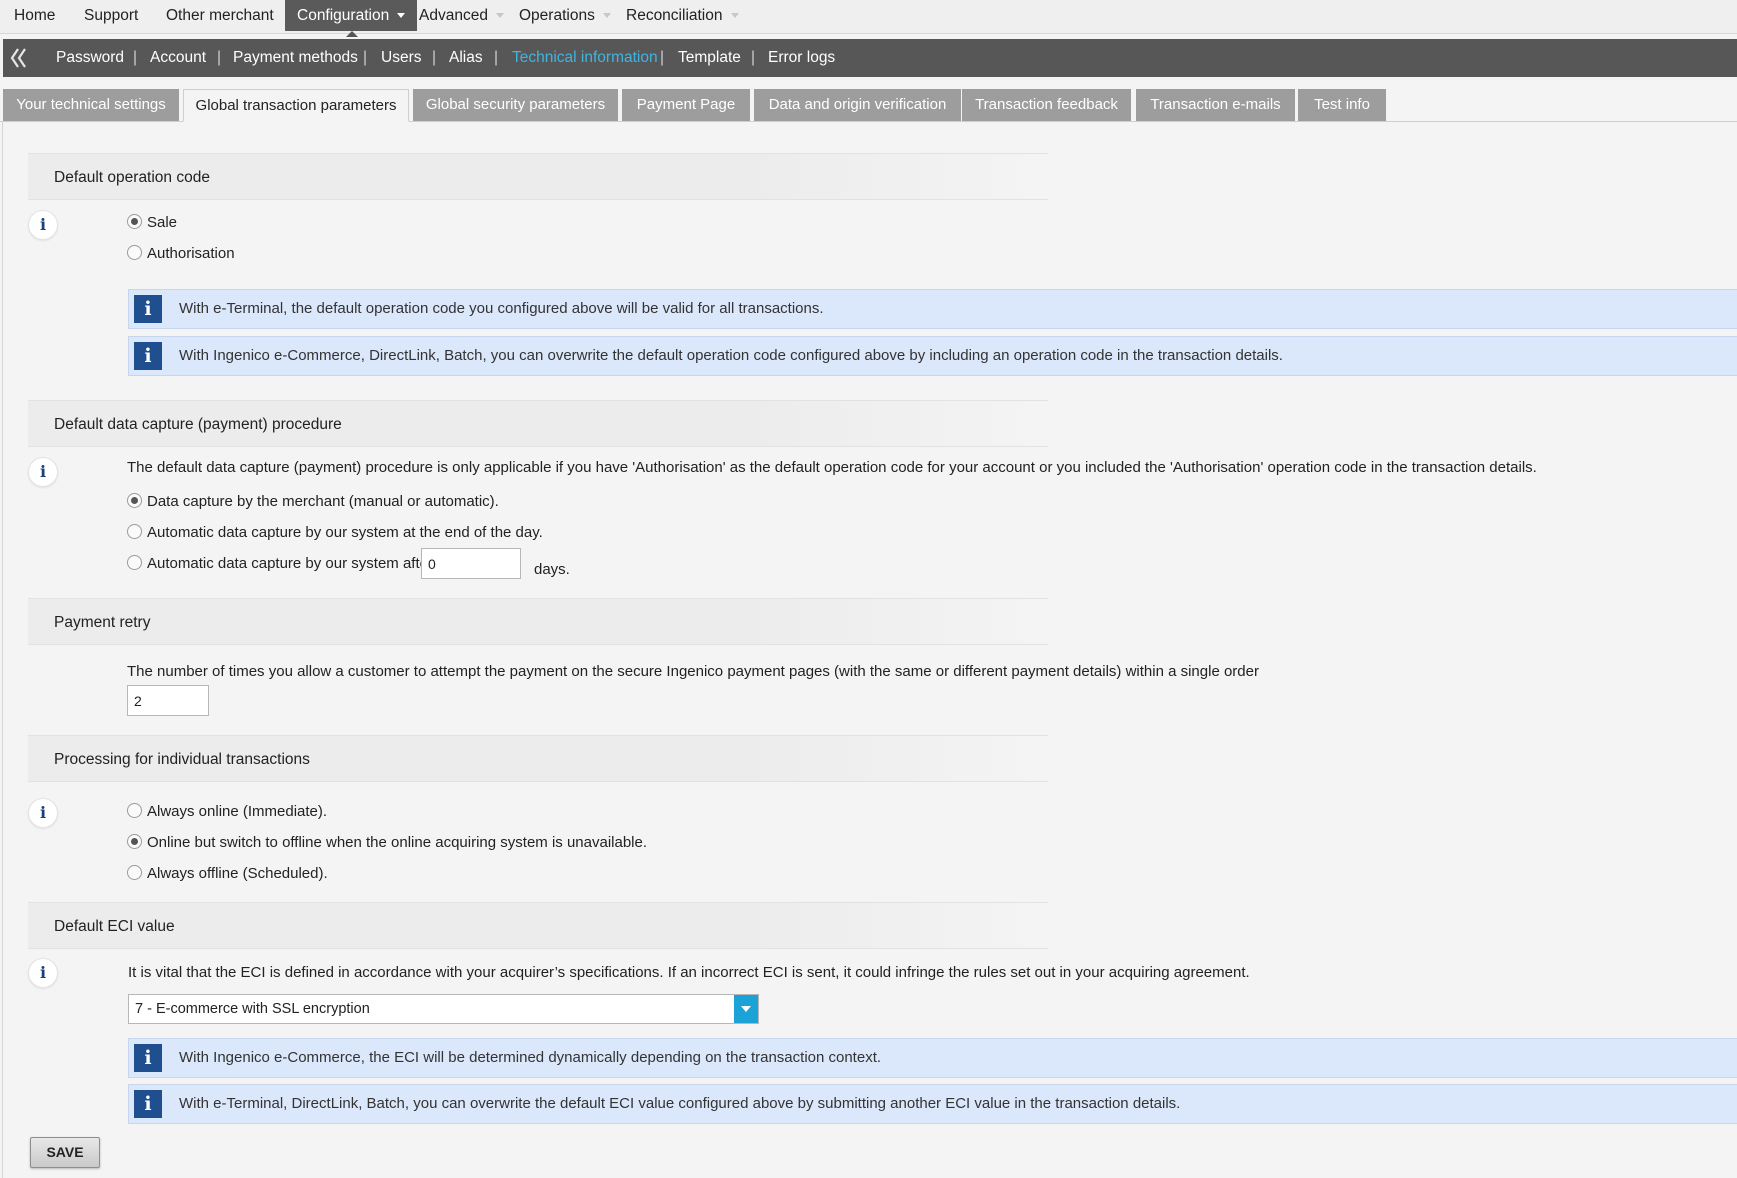 The width and height of the screenshot is (1737, 1178). I want to click on subnav-users: Users, so click(401, 58).